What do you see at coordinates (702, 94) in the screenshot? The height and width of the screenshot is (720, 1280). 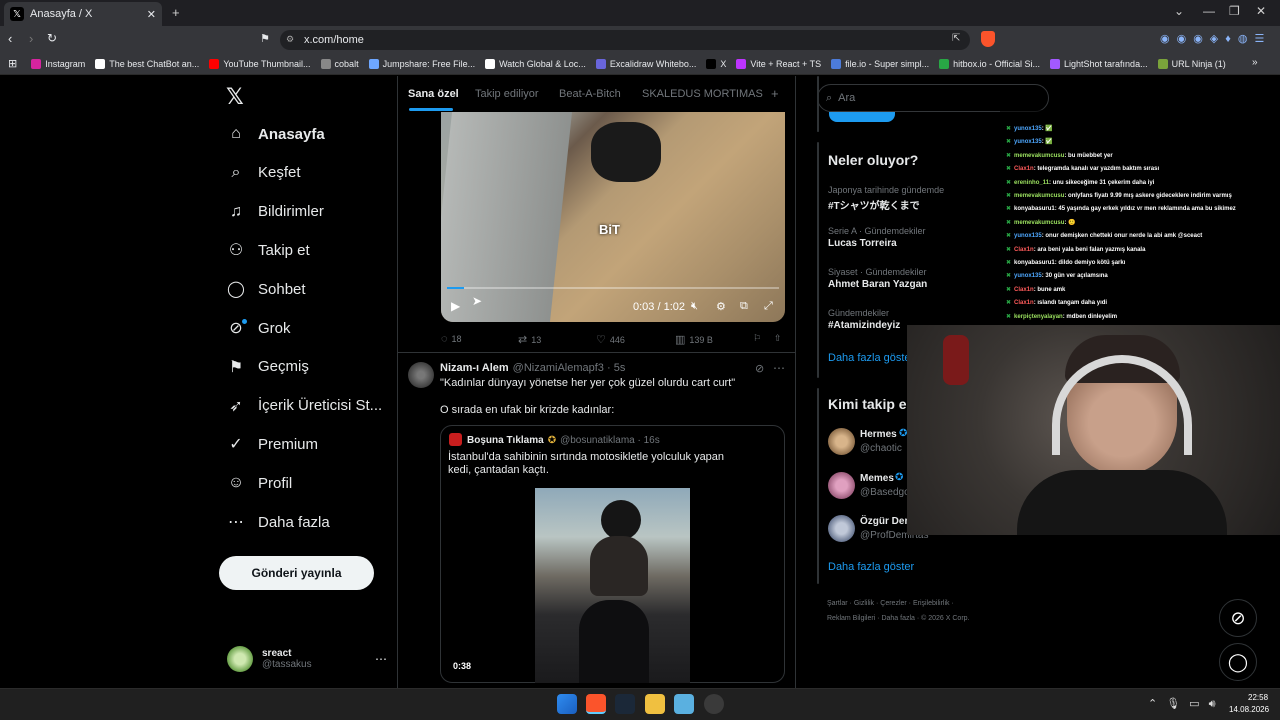 I see `tab-list-2: SKALEDUS MORTIMAS` at bounding box center [702, 94].